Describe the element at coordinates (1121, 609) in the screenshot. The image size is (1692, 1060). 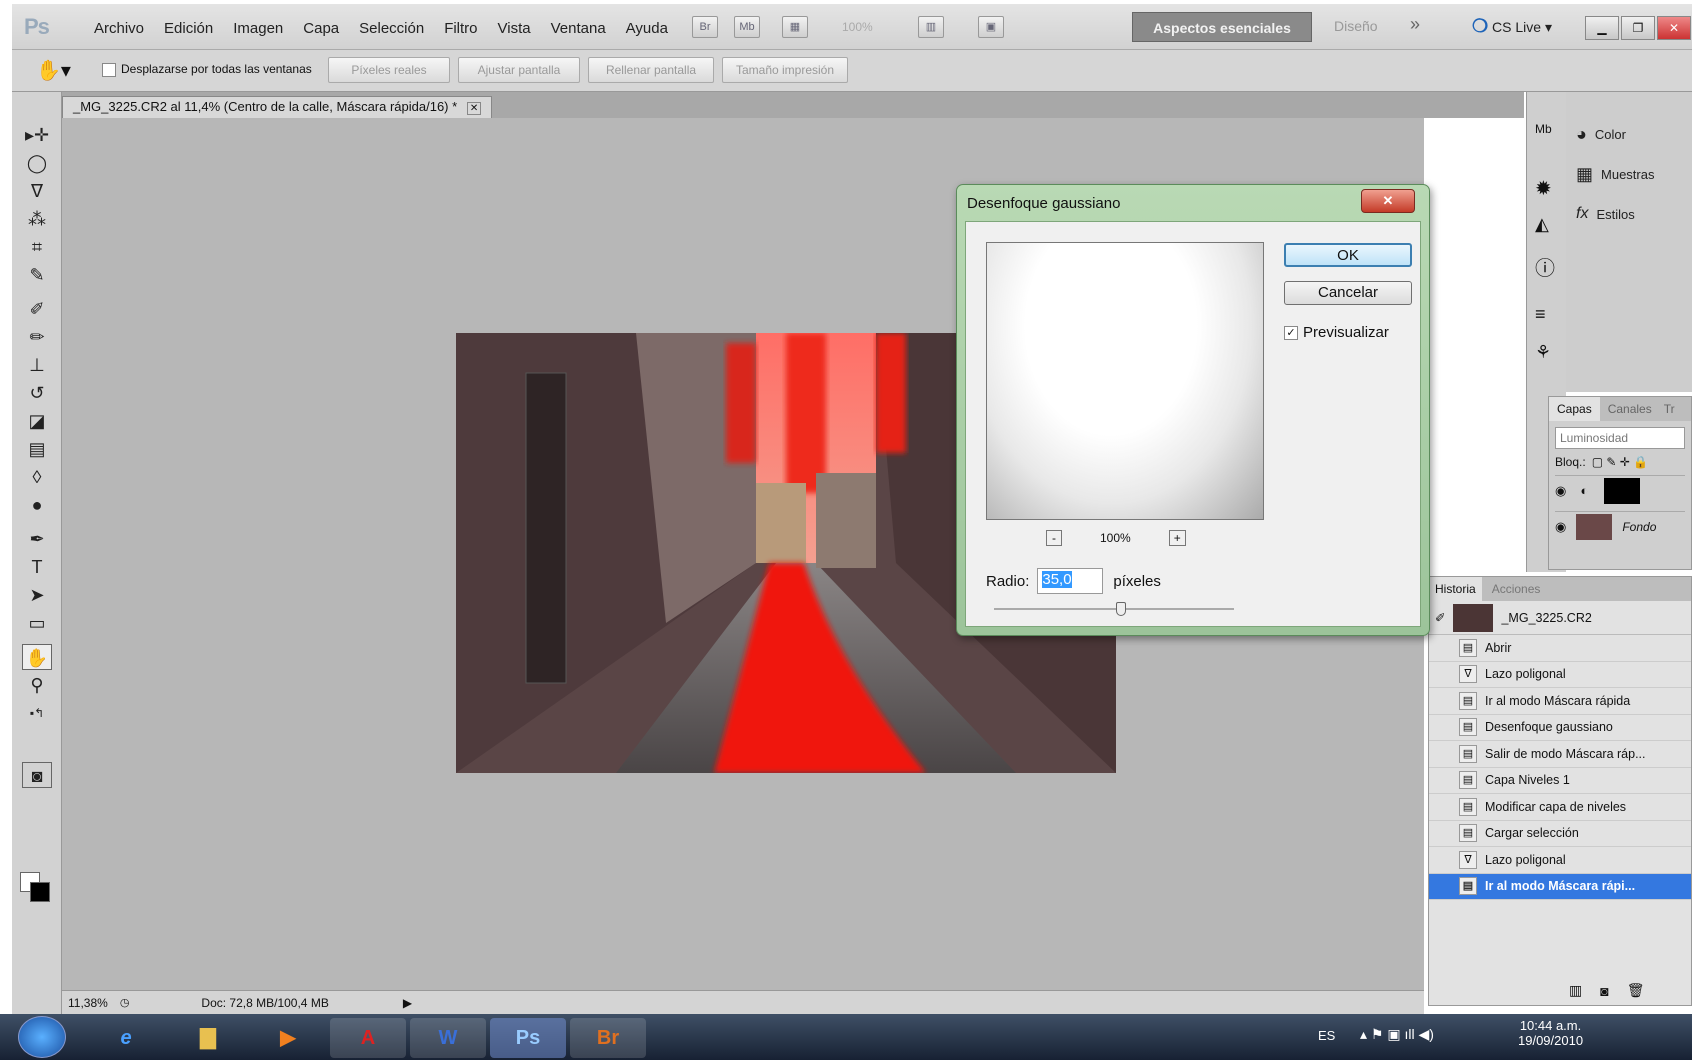
I see `radius-slider-handle` at that location.